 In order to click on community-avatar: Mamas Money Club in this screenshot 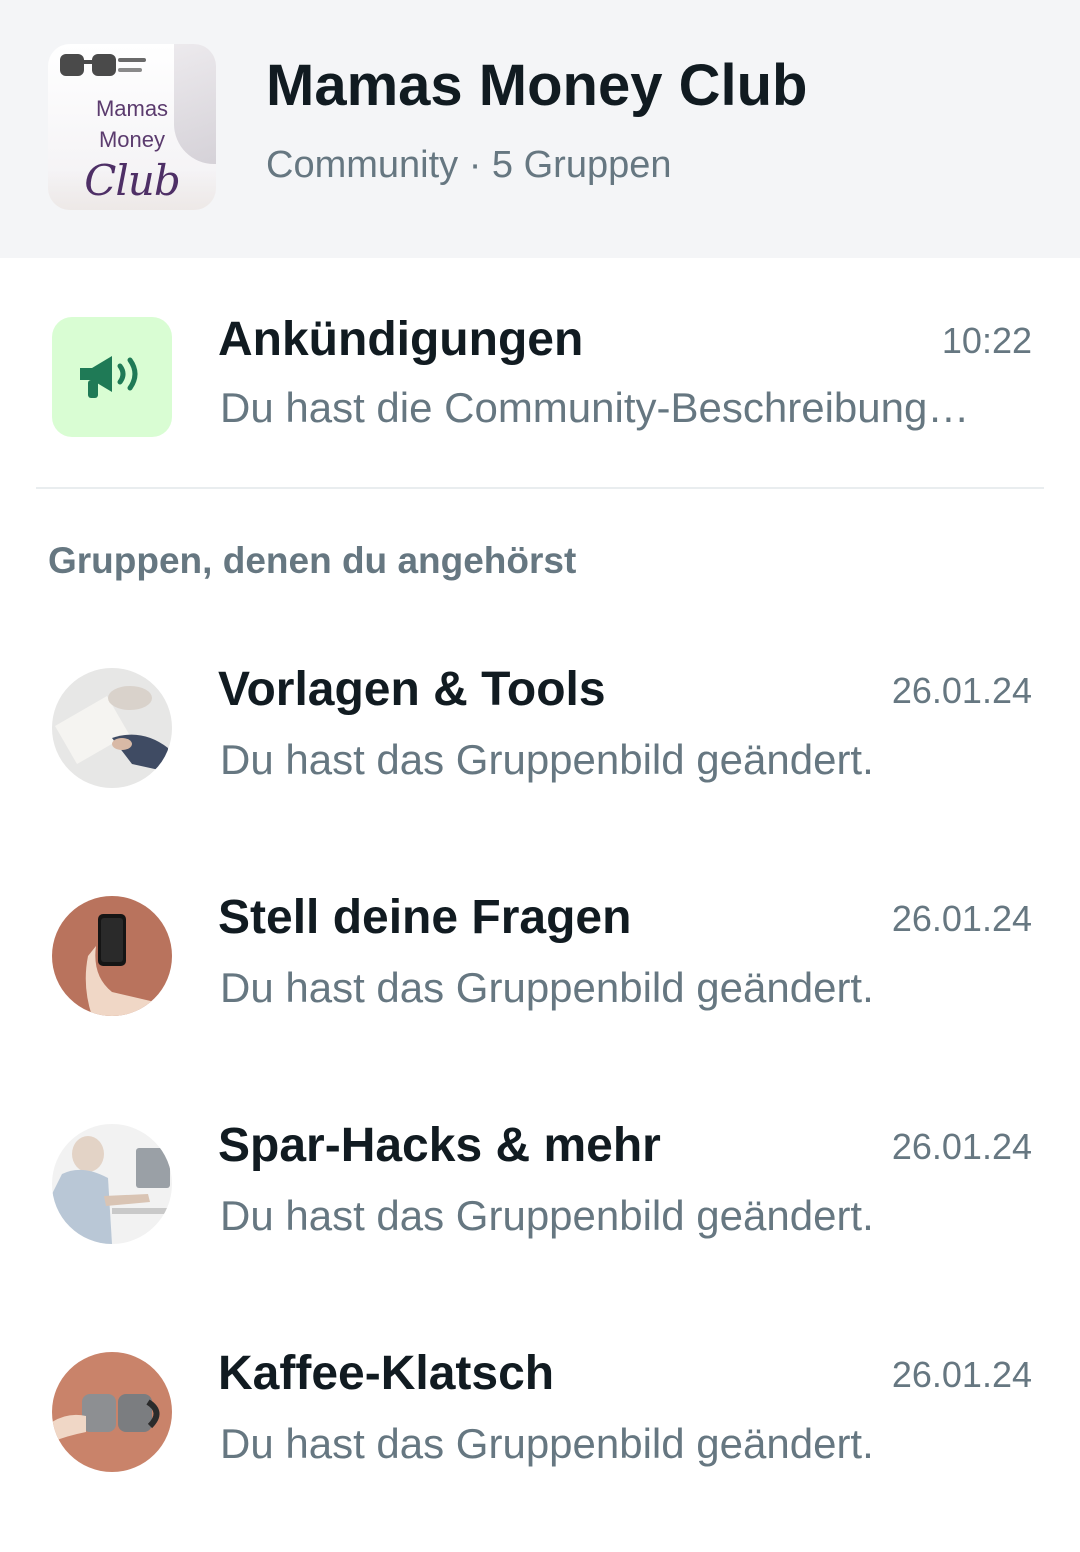, I will do `click(132, 127)`.